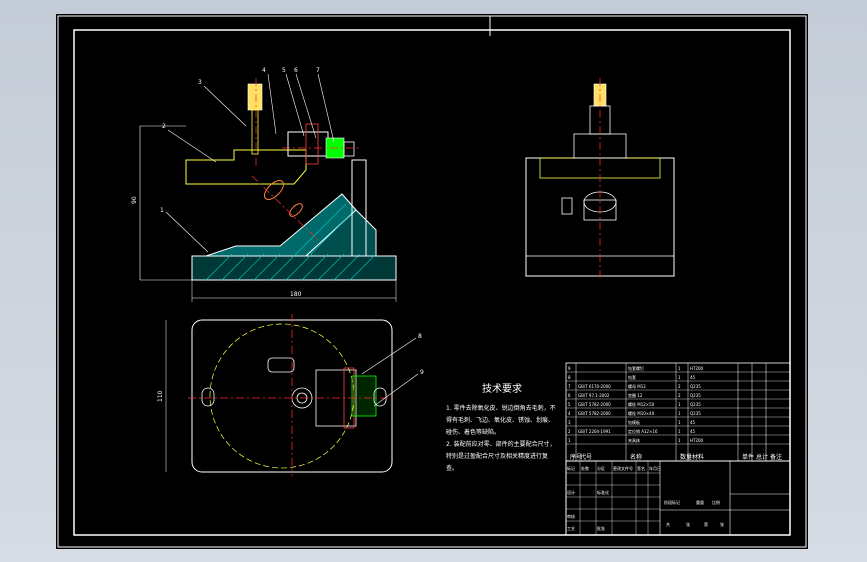  I want to click on title-block-label: 设计, so click(571, 492).